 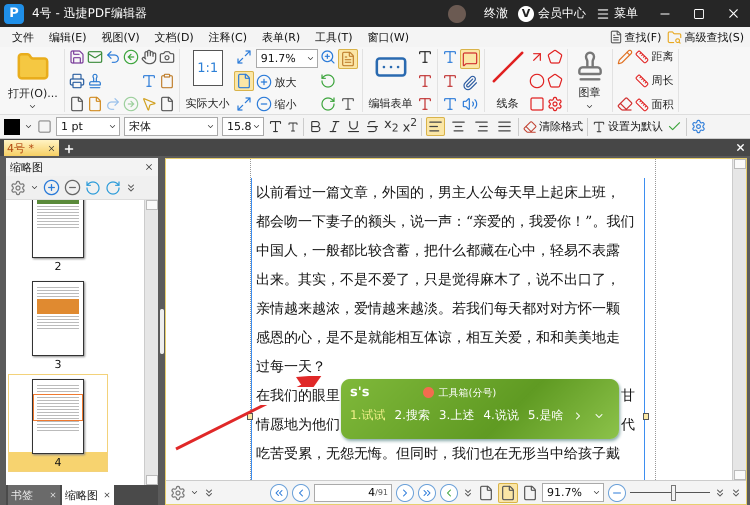 What do you see at coordinates (739, 319) in the screenshot?
I see `scrollbar` at bounding box center [739, 319].